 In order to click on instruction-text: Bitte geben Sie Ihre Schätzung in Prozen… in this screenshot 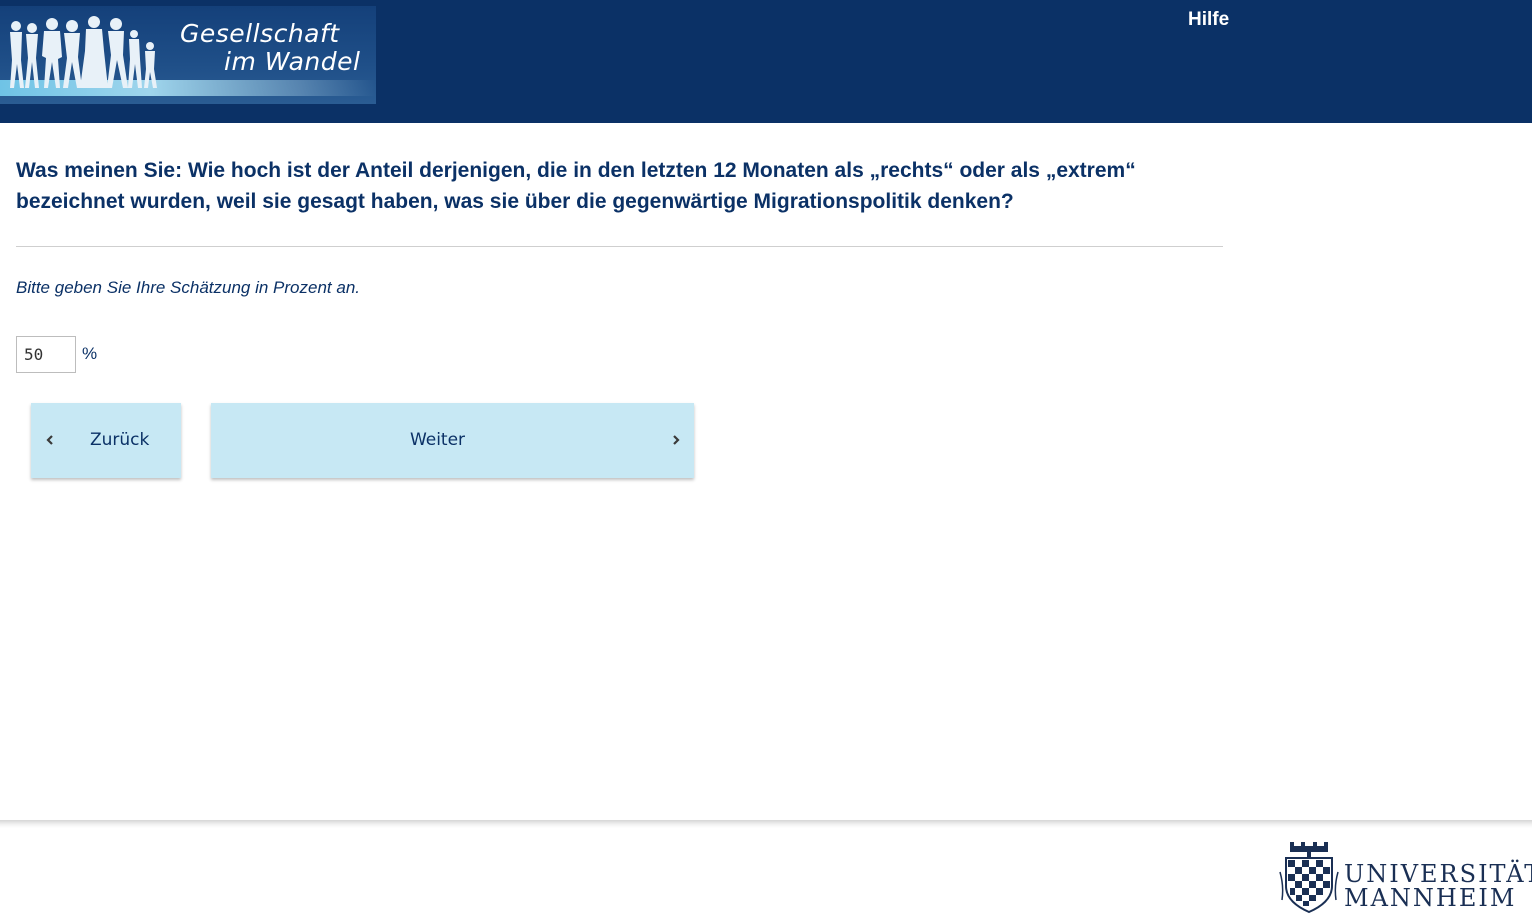, I will do `click(188, 287)`.